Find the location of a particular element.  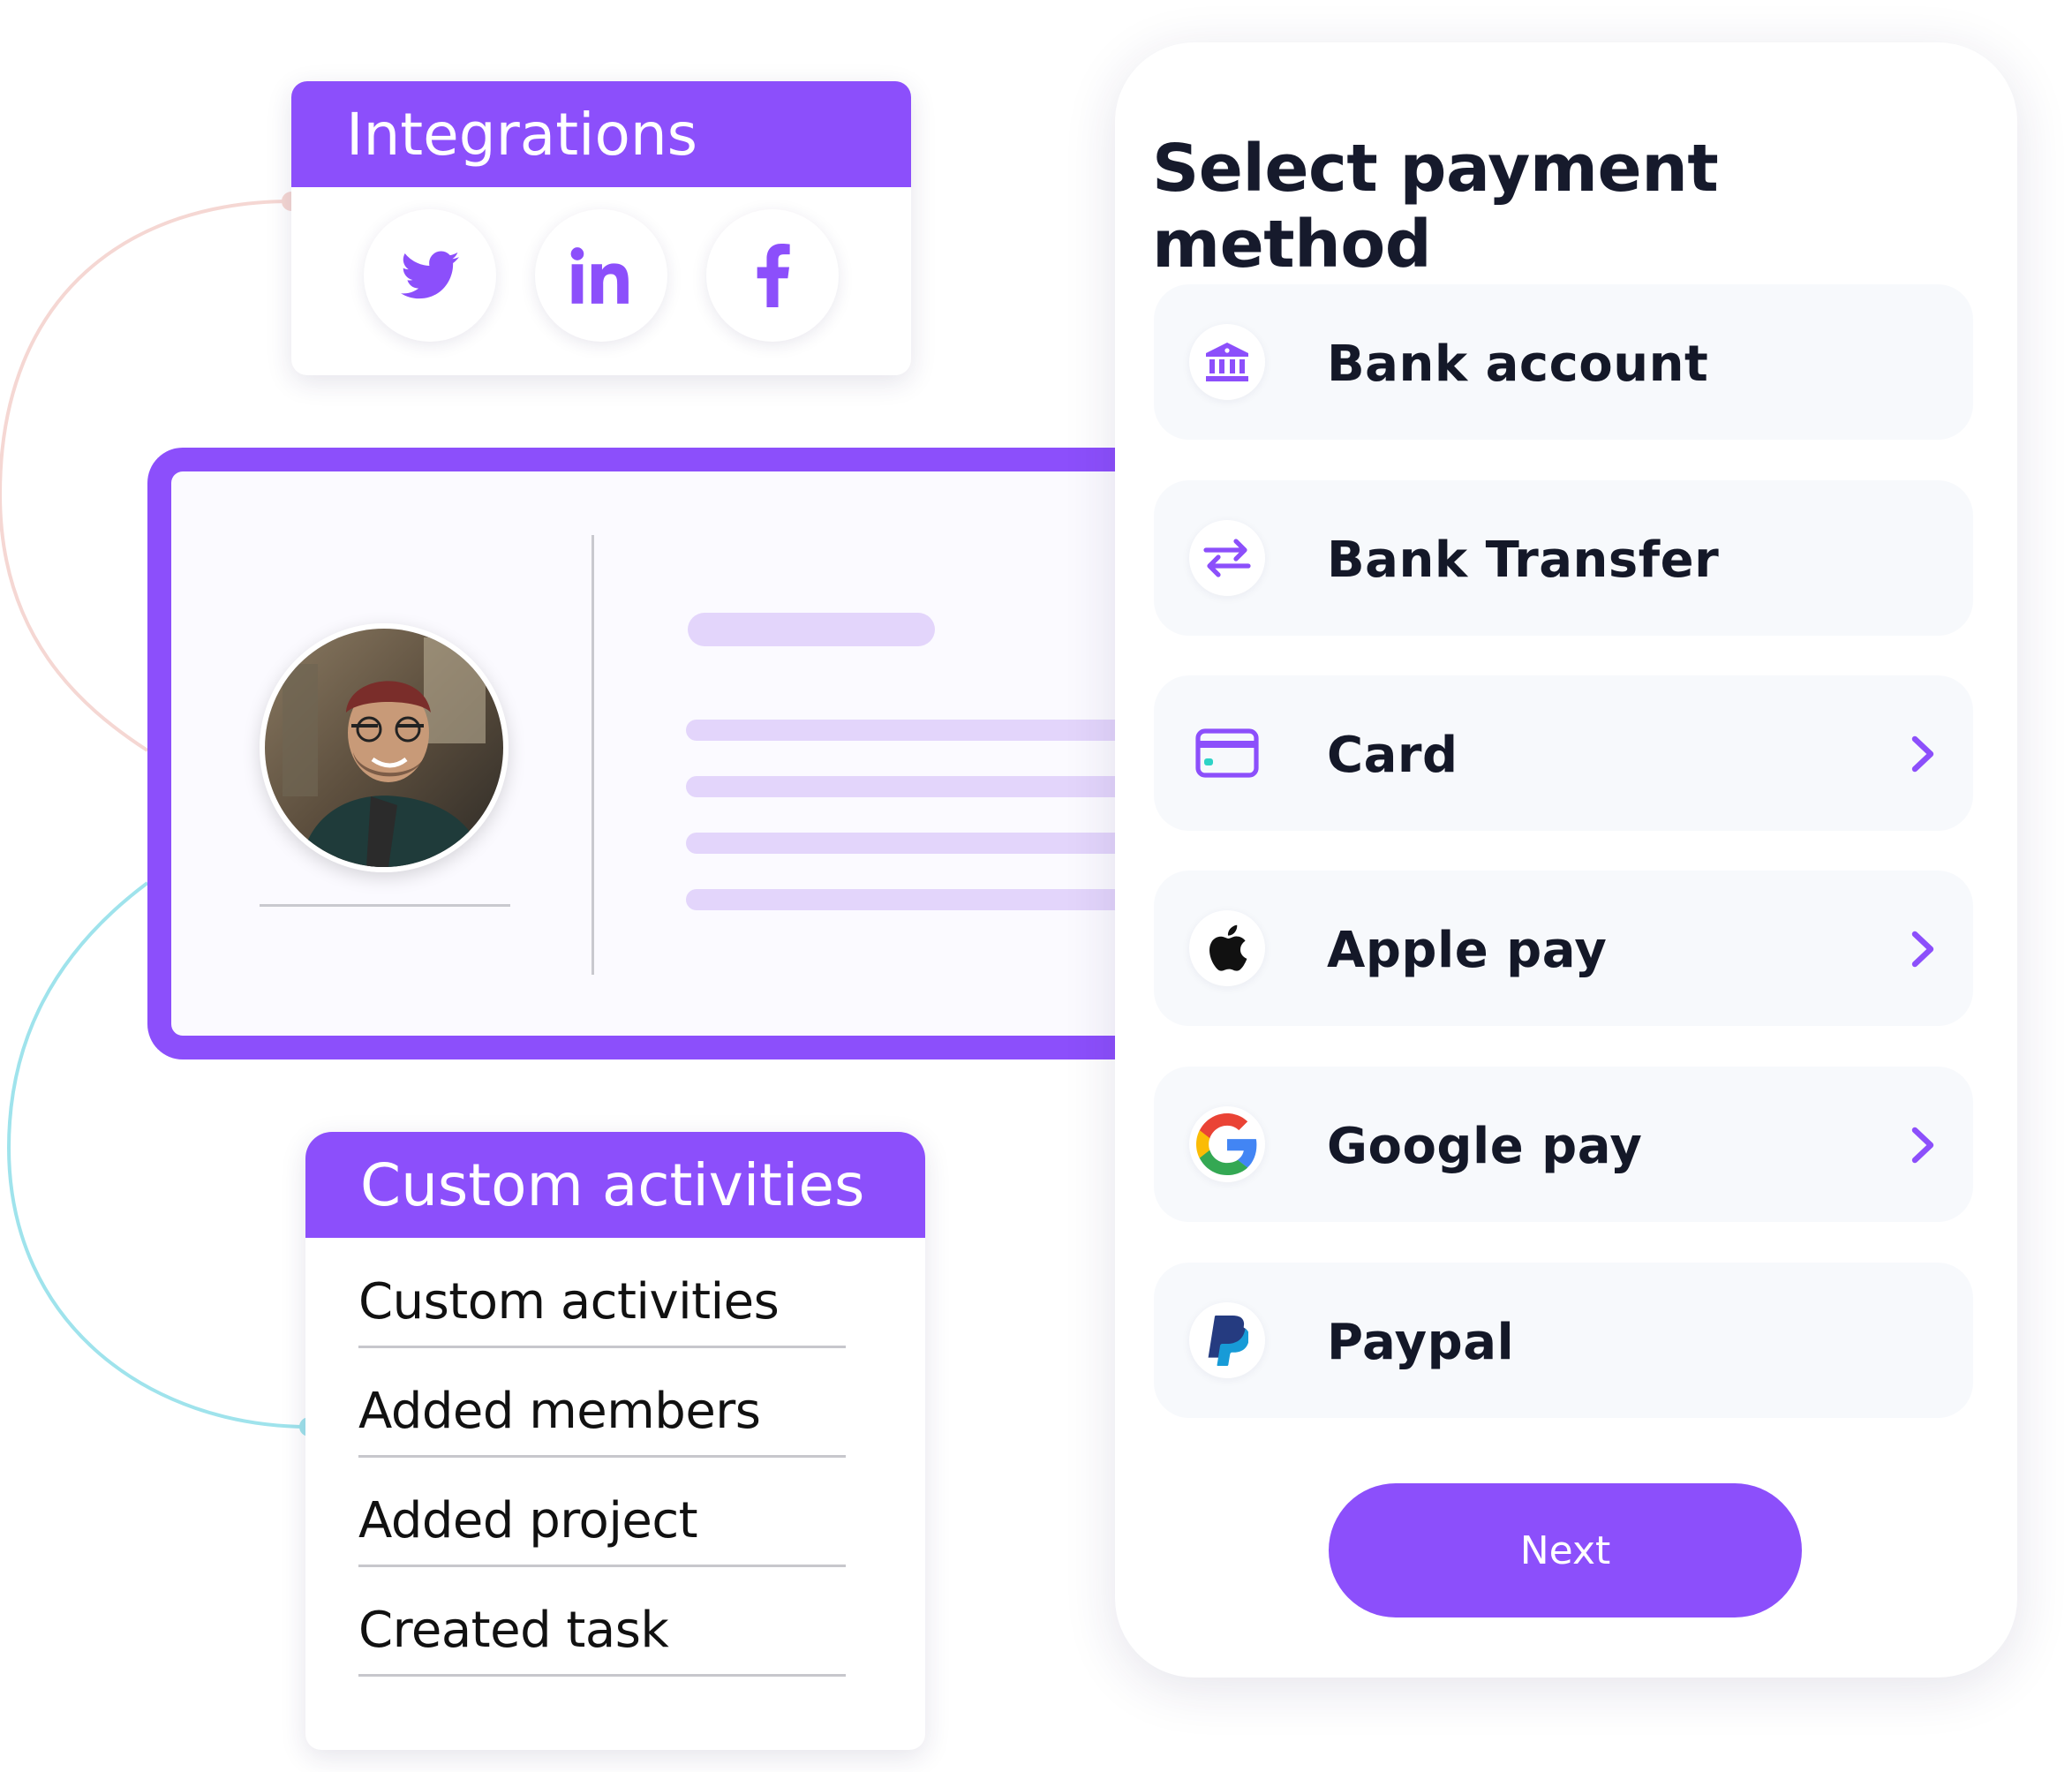

payment-option-card: Card is located at coordinates (1563, 753).